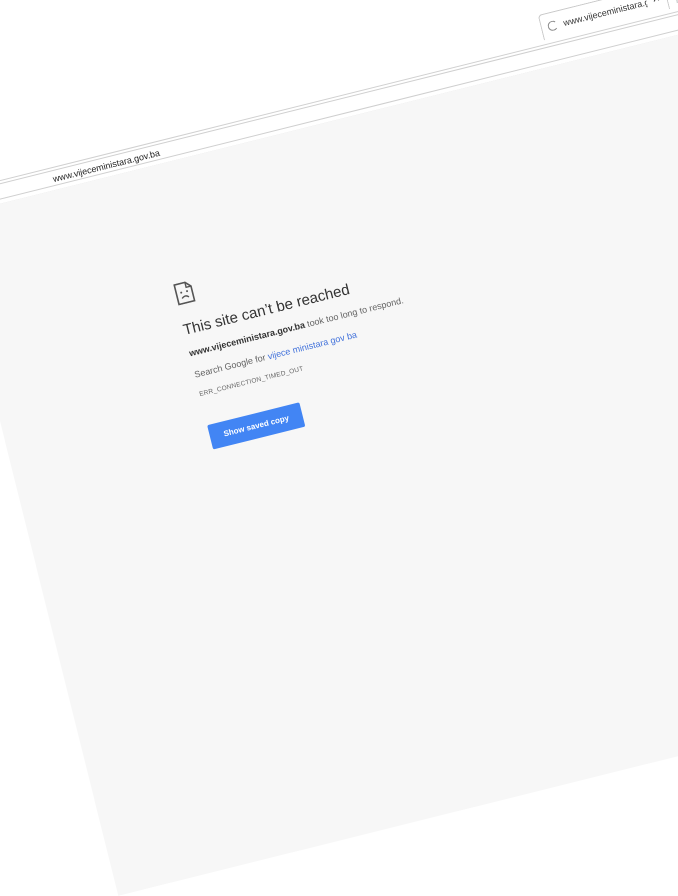 The image size is (678, 896). I want to click on spinner-icon, so click(552, 25).